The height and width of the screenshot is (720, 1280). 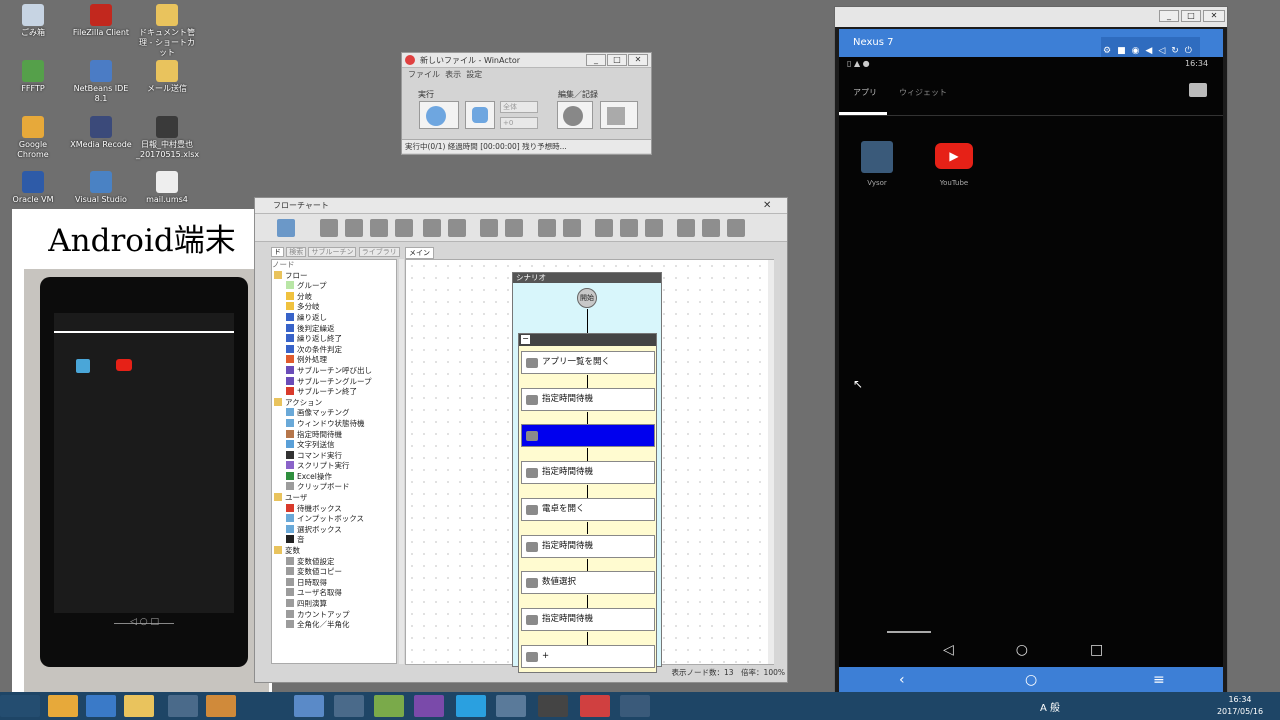 What do you see at coordinates (432, 228) in the screenshot?
I see `undo-icon` at bounding box center [432, 228].